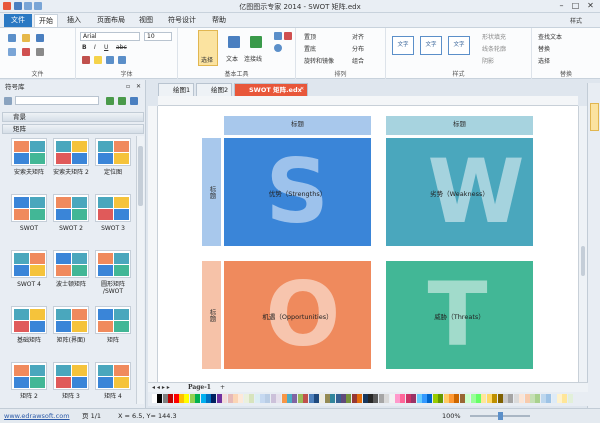 This screenshot has height=423, width=600. Describe the element at coordinates (576, 20) in the screenshot. I see `style-menu: 样式` at that location.